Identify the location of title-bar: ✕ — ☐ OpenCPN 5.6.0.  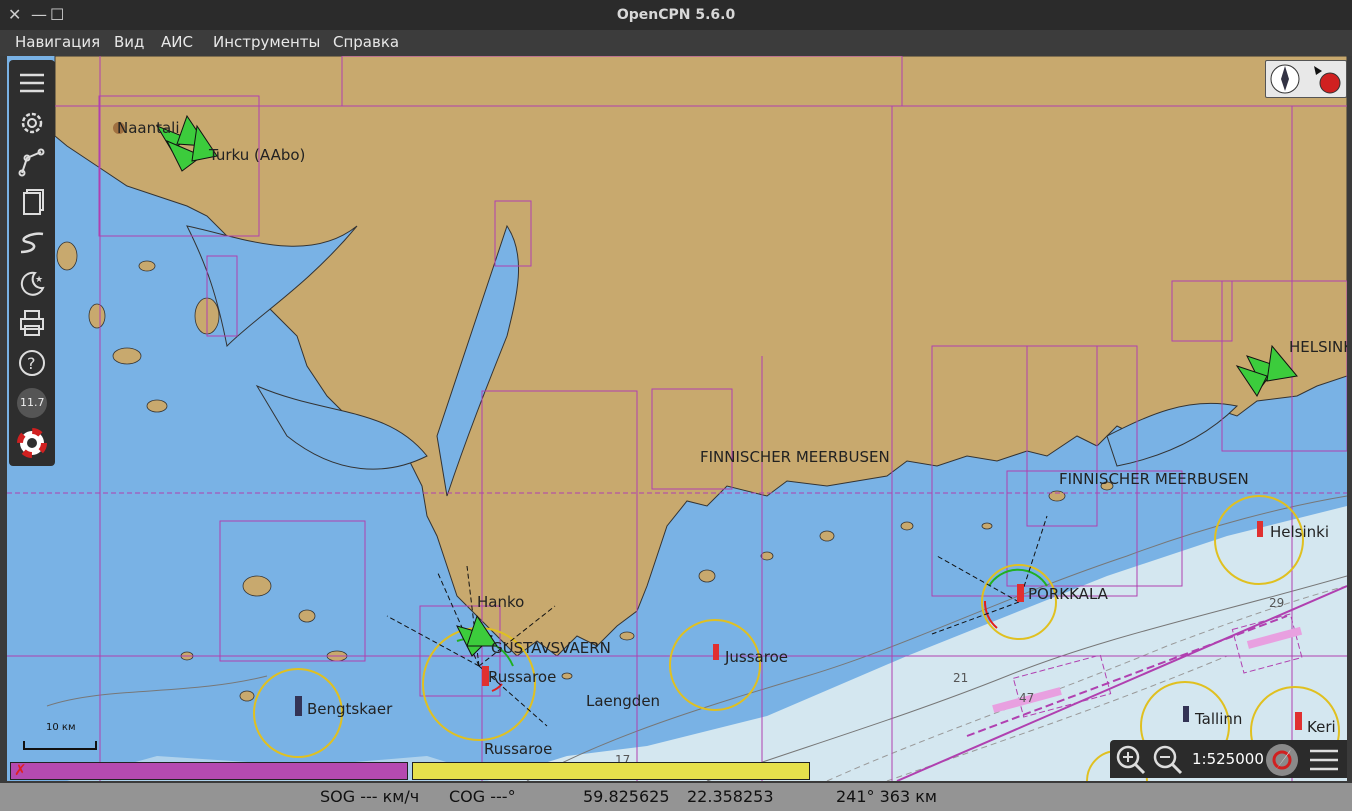
(676, 15).